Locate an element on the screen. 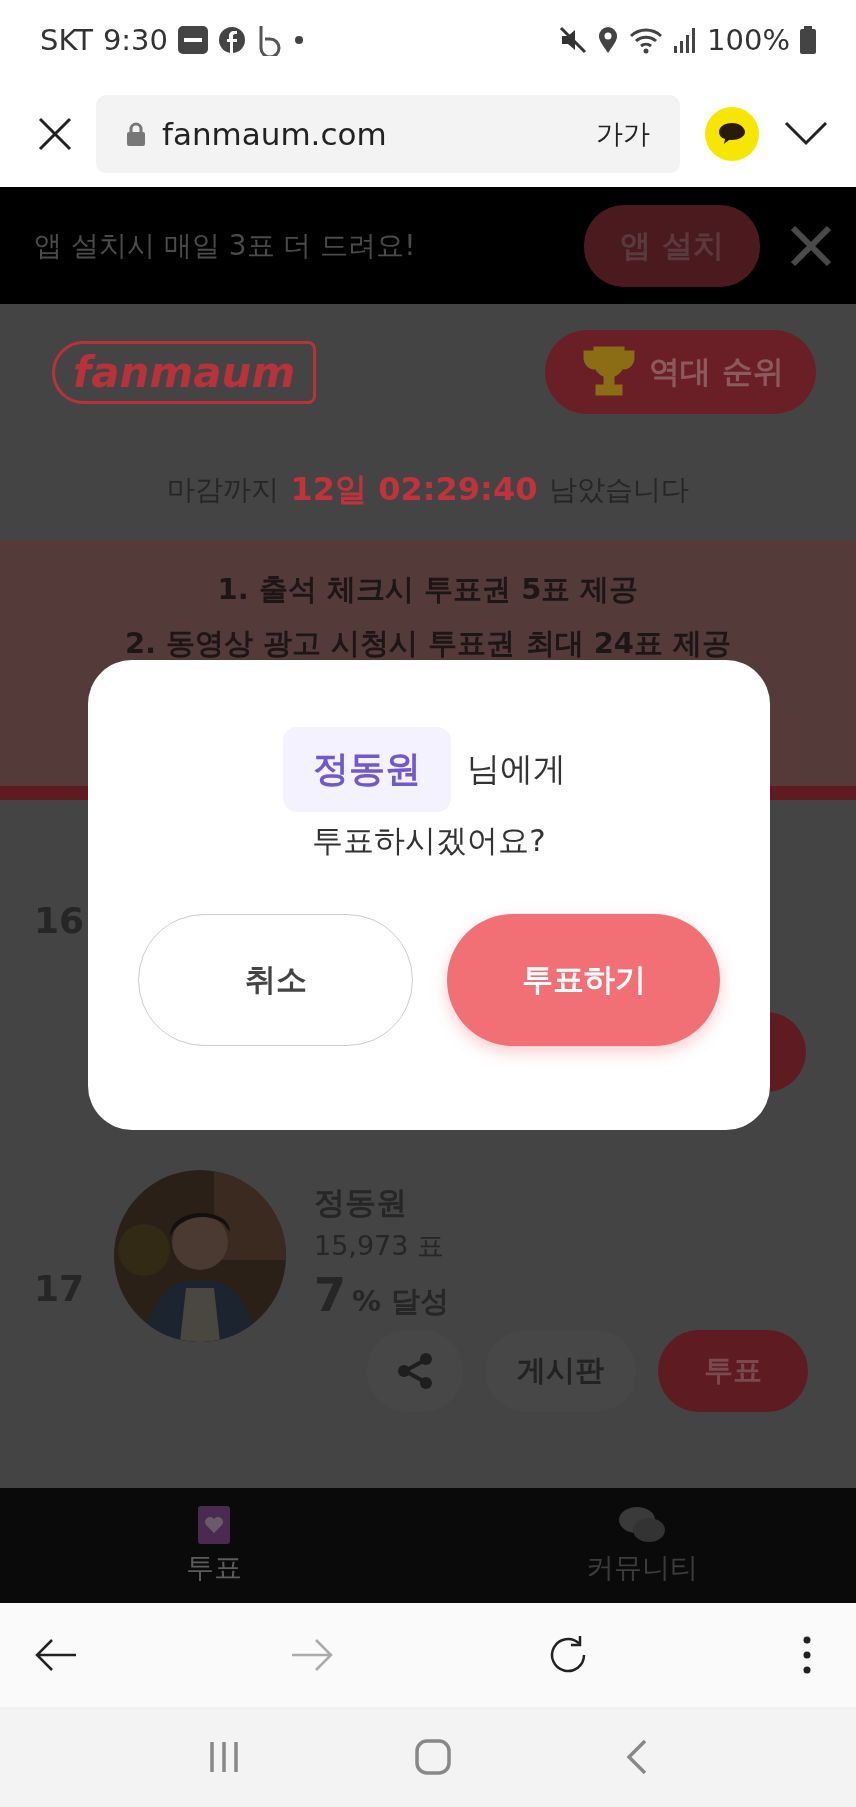 The height and width of the screenshot is (1807, 856). nav-tab: 투표 is located at coordinates (214, 1545).